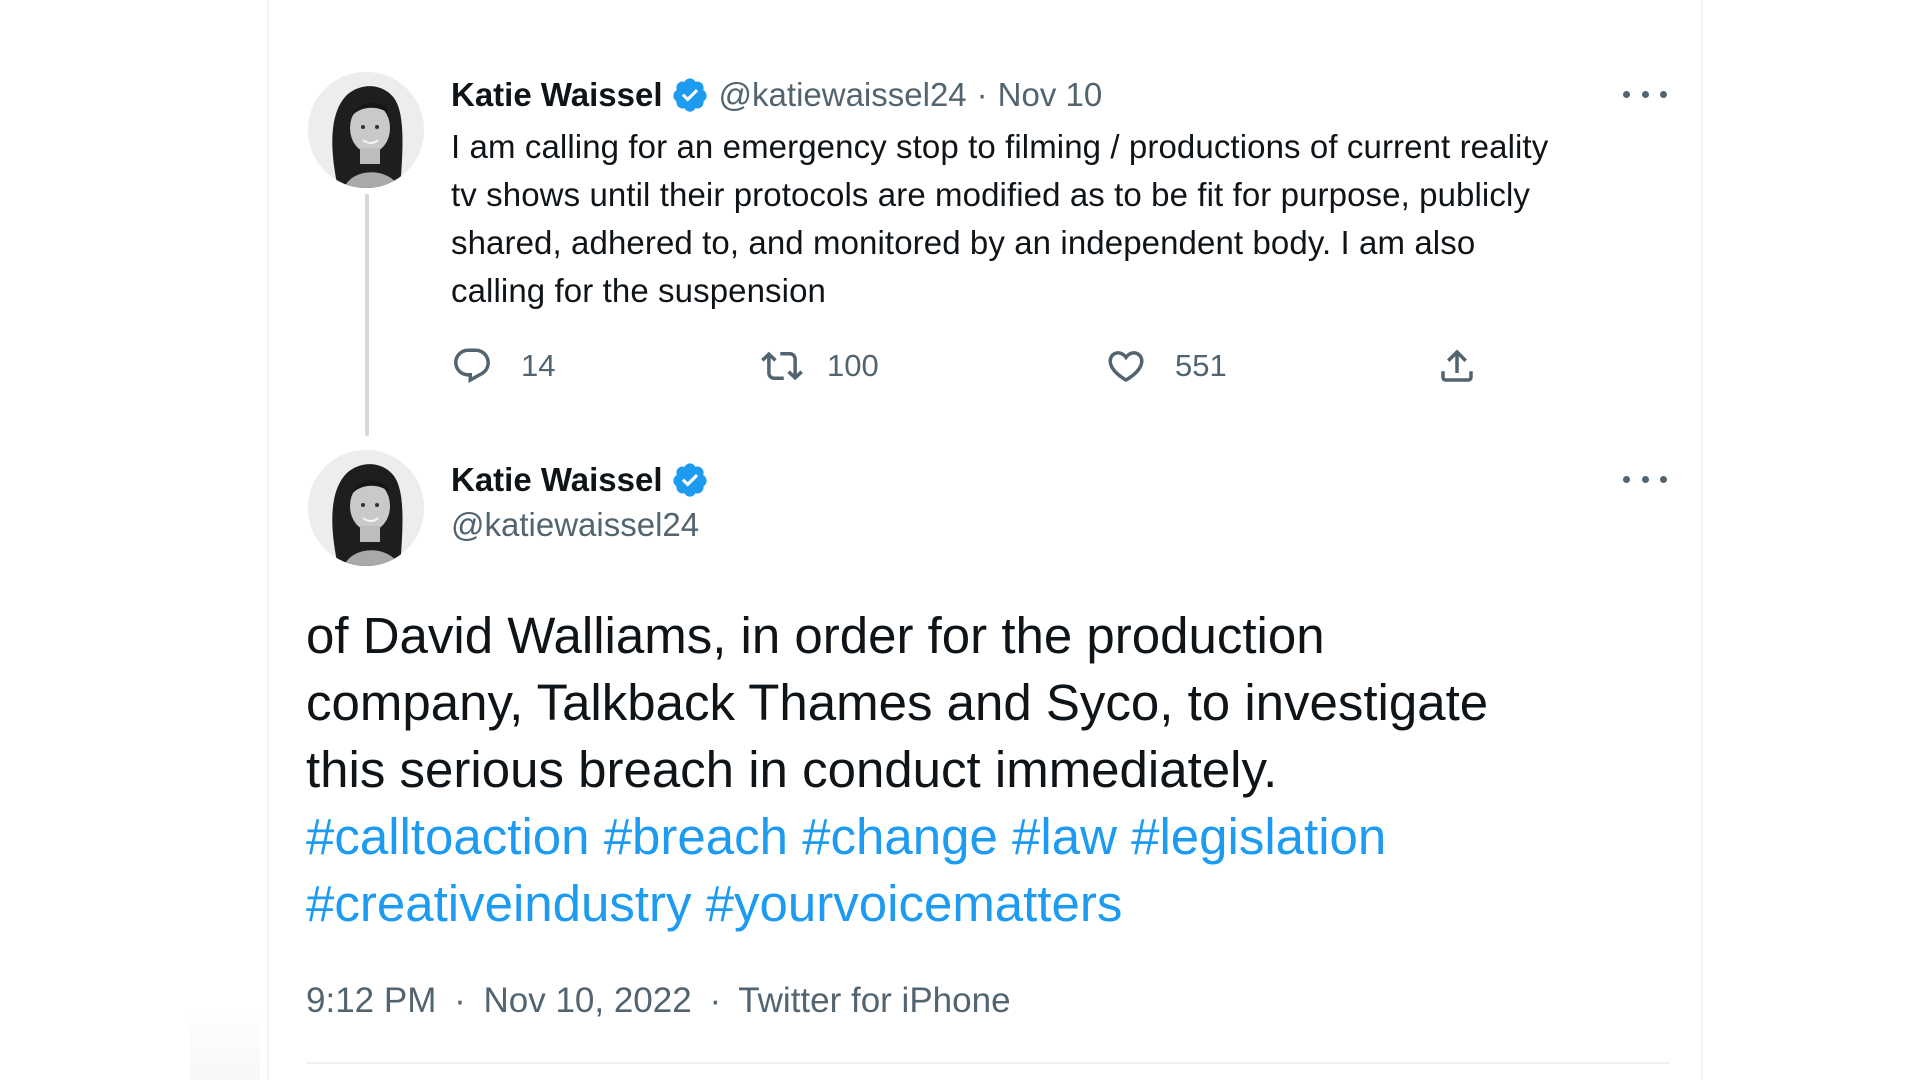 Image resolution: width=1920 pixels, height=1080 pixels. Describe the element at coordinates (1126, 367) in the screenshot. I see `like-heart-icon` at that location.